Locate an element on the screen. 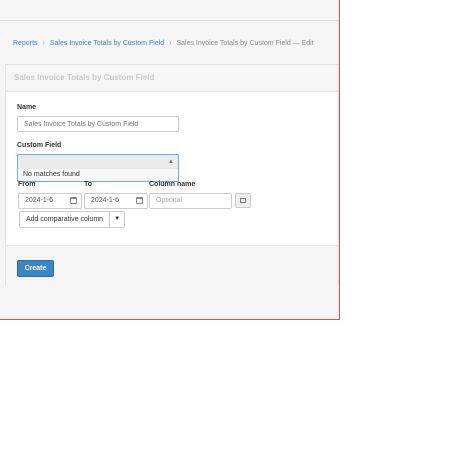 This screenshot has height=456, width=474. add-column-label: Add comparative column is located at coordinates (65, 219).